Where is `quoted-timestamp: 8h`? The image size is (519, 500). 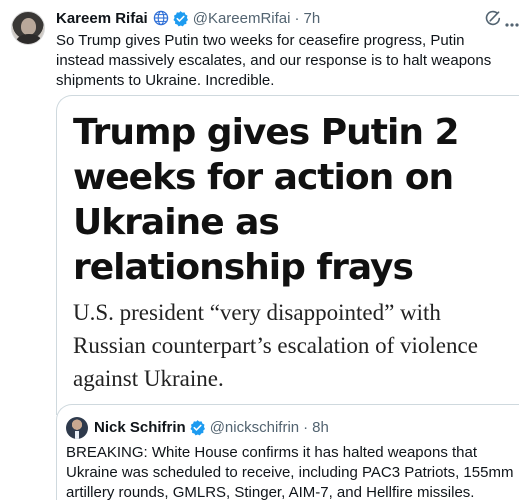 quoted-timestamp: 8h is located at coordinates (320, 427).